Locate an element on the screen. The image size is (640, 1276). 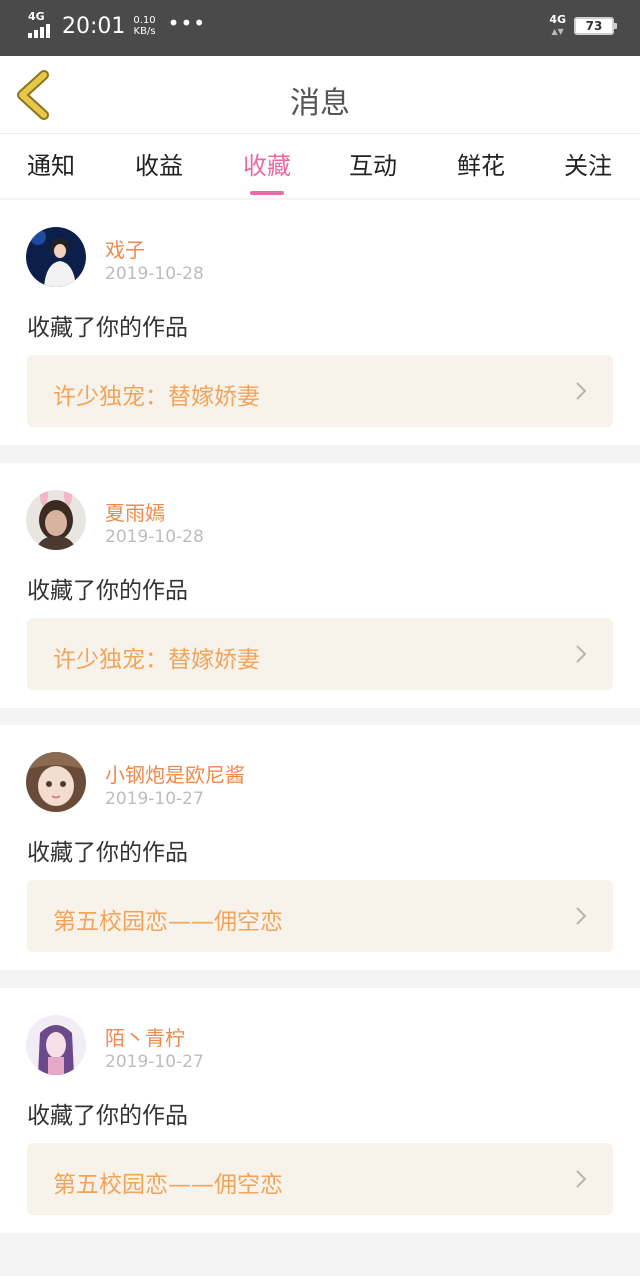
network-type-right: 4G ▲▼ is located at coordinates (557, 25).